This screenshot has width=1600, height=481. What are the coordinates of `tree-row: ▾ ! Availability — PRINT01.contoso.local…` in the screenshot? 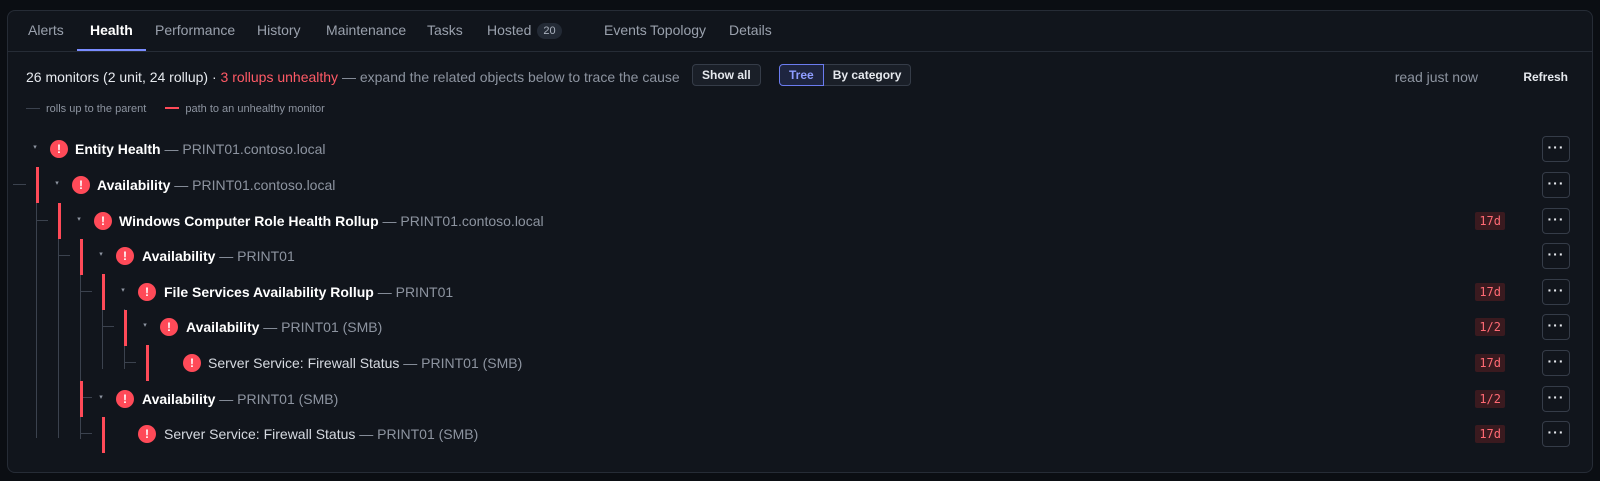 It's located at (800, 185).